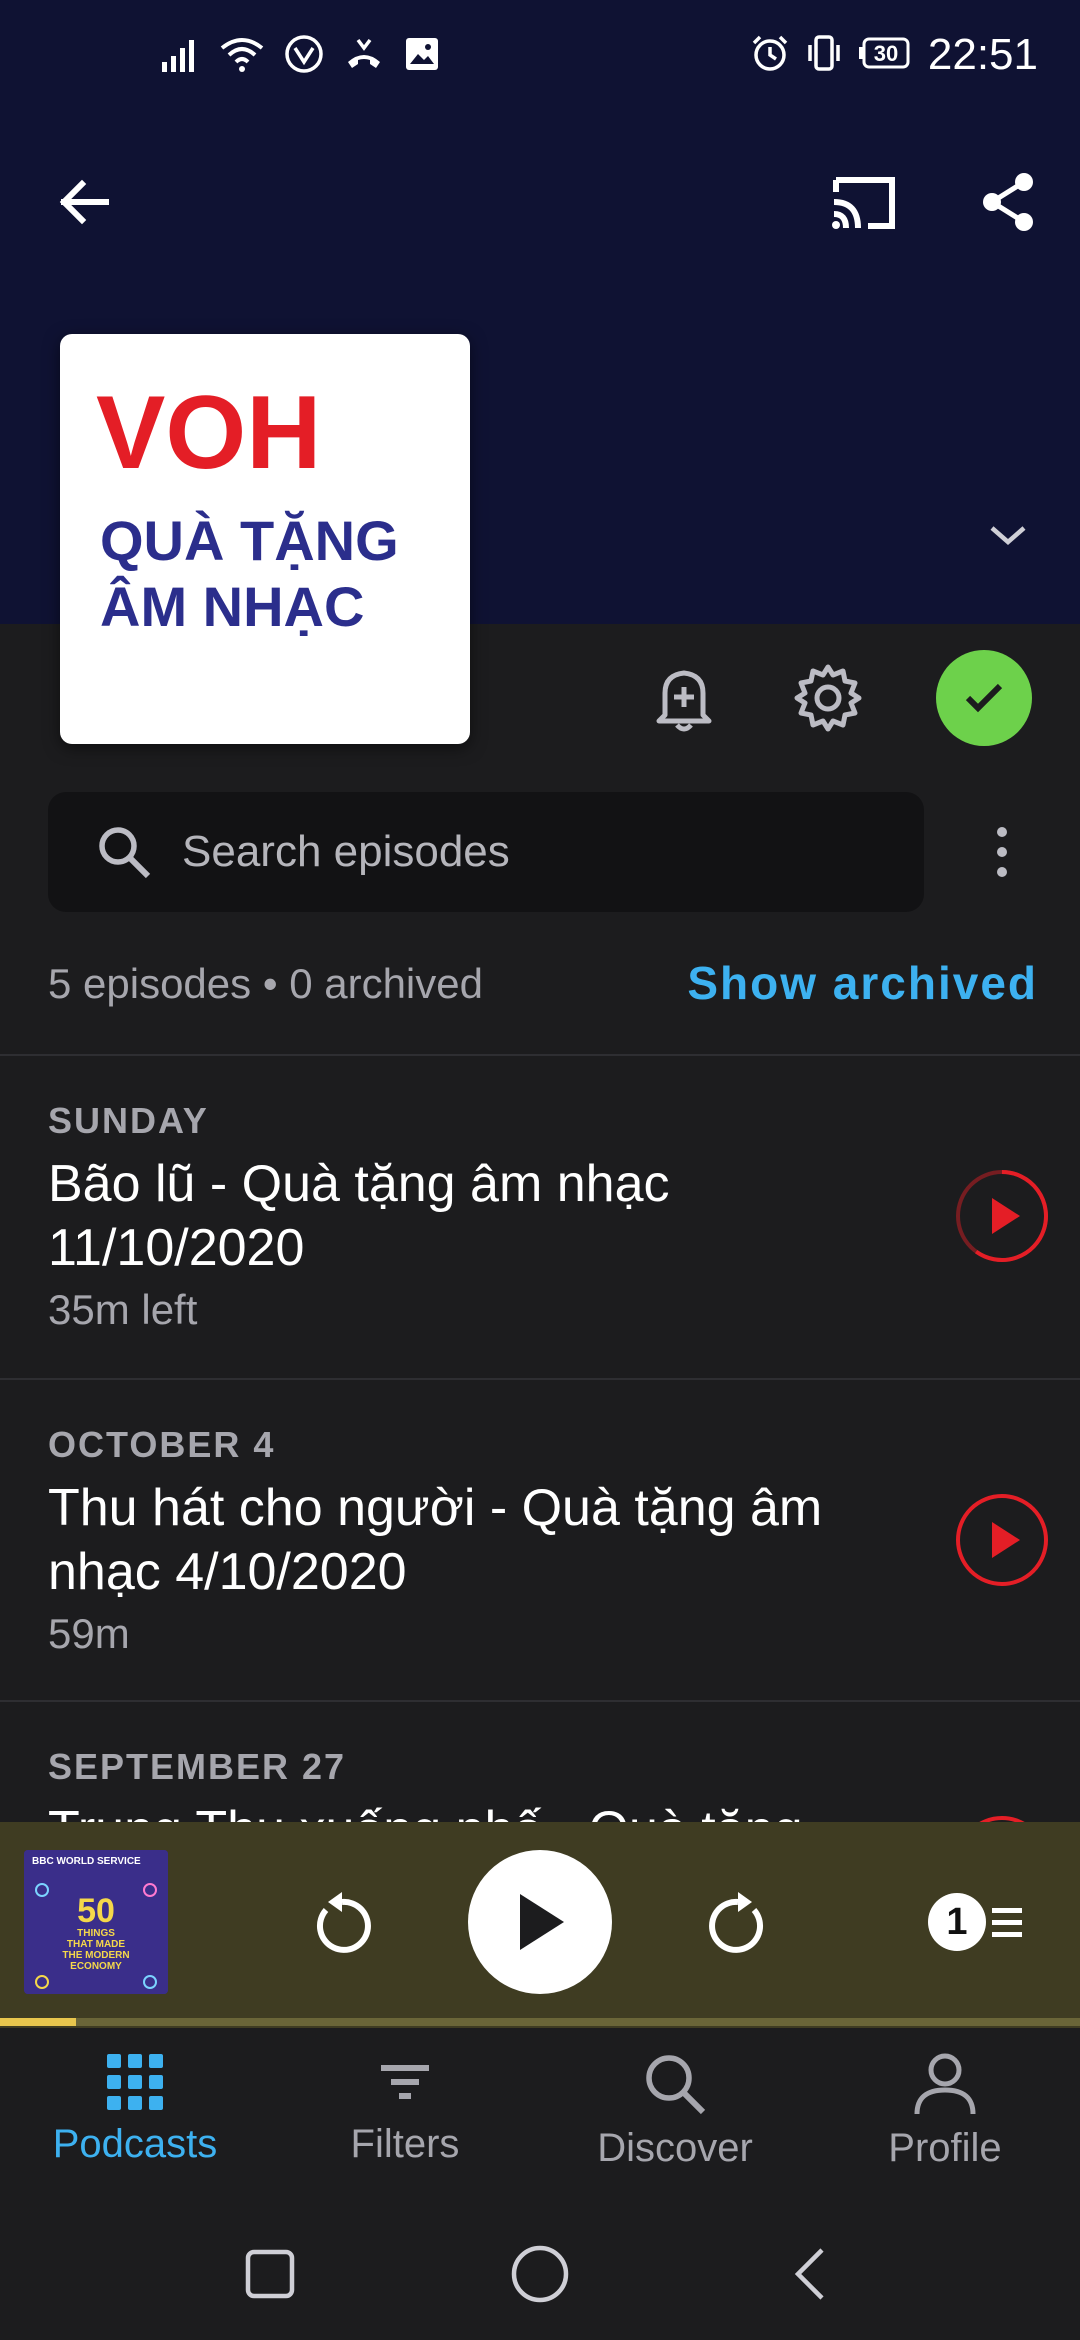  I want to click on bell-plus-icon, so click(684, 701).